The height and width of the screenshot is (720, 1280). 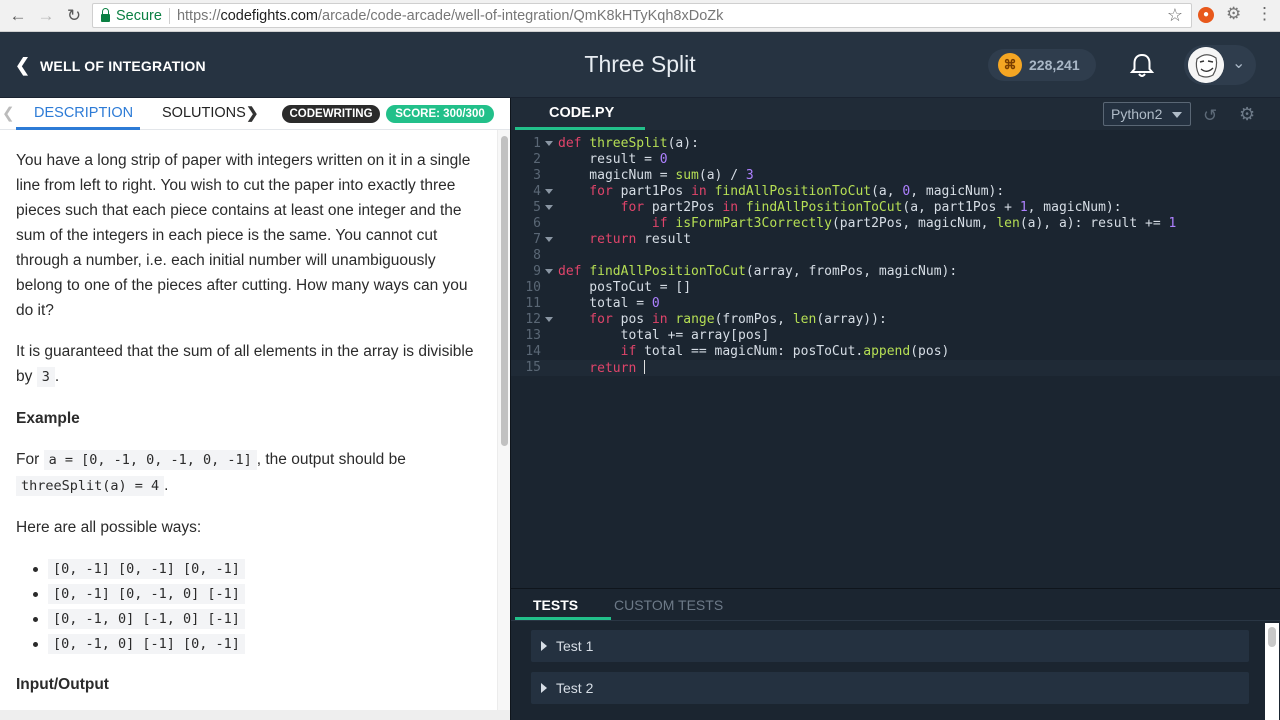 What do you see at coordinates (78, 128) in the screenshot?
I see `active-tab-underline` at bounding box center [78, 128].